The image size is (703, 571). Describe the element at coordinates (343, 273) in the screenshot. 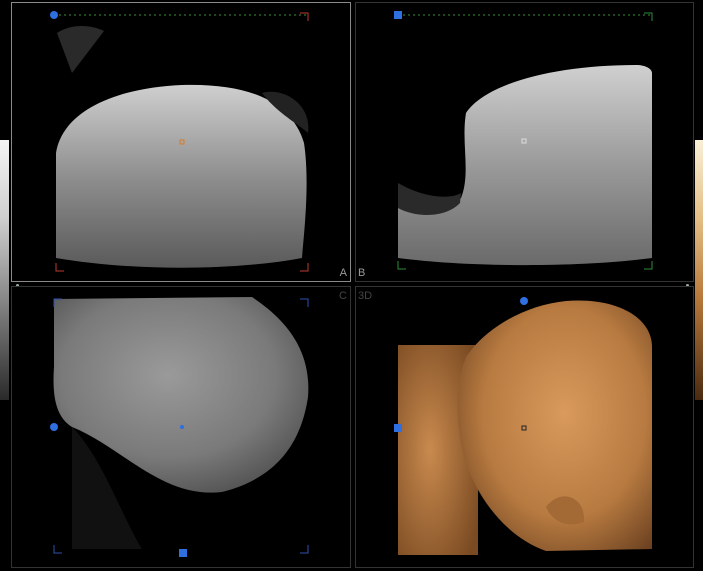

I see `view-label-a: A` at that location.